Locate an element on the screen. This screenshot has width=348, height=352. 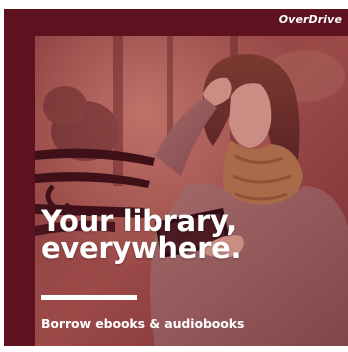
headline: Your library, everywhere. is located at coordinates (141, 234).